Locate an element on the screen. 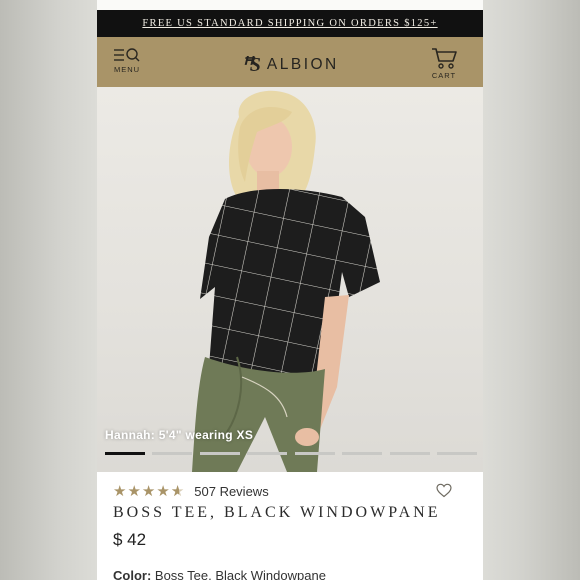  color-selection: Color: Boss Tee, Black Windowpane is located at coordinates (290, 574).